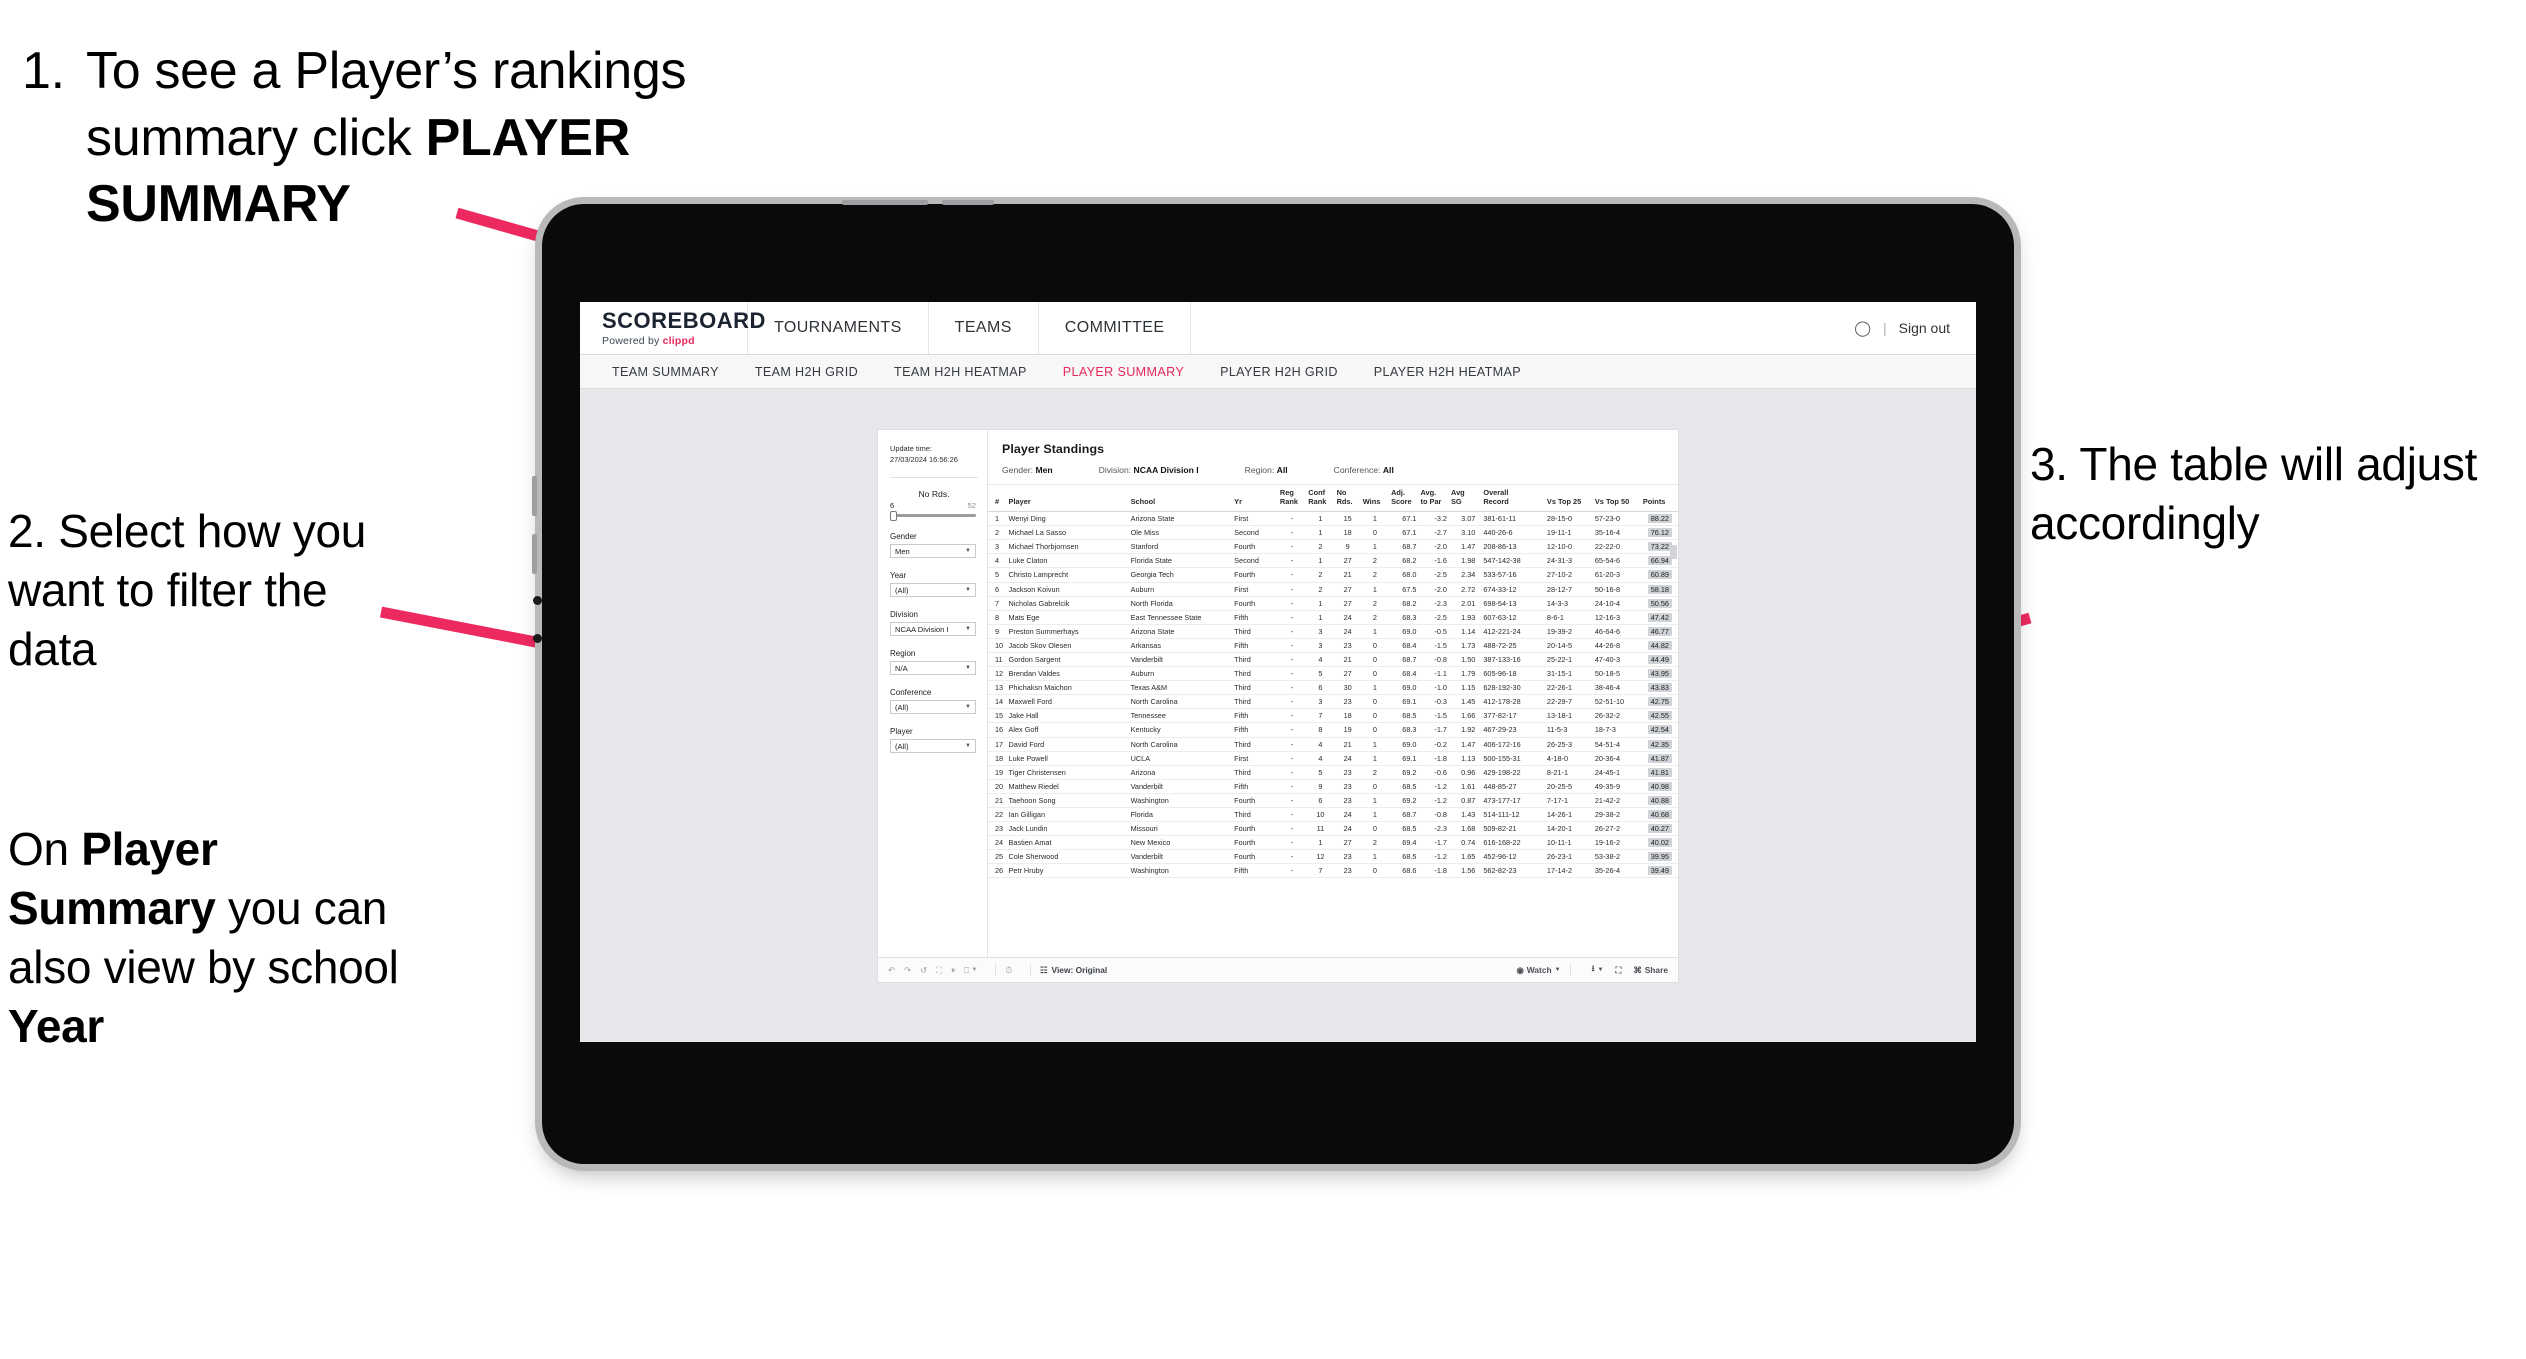 The width and height of the screenshot is (2526, 1359). Describe the element at coordinates (1255, 499) in the screenshot. I see `th-yr: Yr` at that location.